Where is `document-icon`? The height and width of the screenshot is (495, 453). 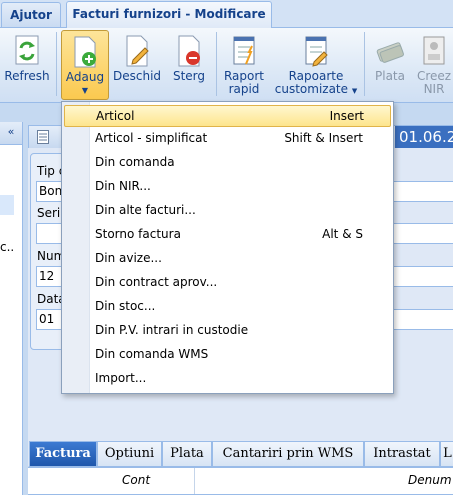 document-icon is located at coordinates (43, 137).